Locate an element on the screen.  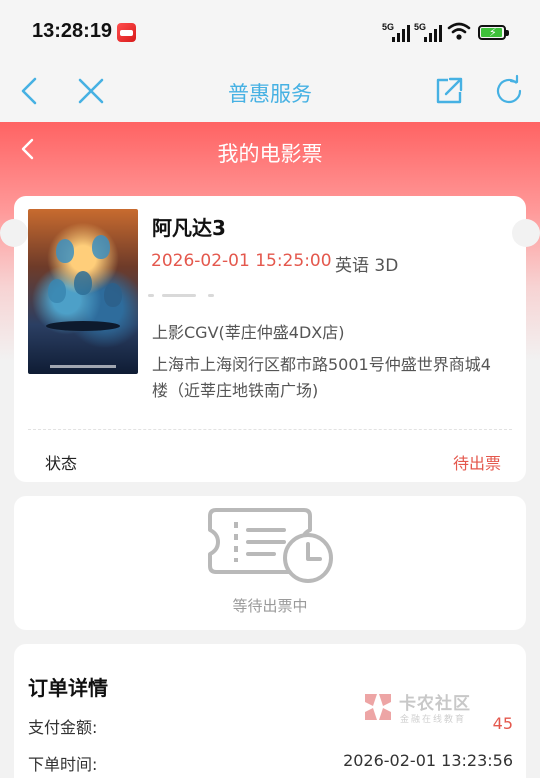
hero-title: 我的电影票 is located at coordinates (270, 154).